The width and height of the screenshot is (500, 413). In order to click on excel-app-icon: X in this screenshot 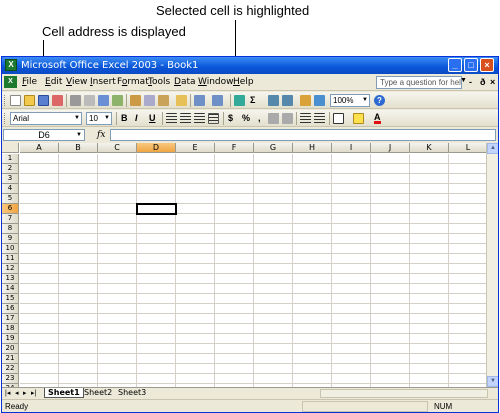, I will do `click(11, 65)`.